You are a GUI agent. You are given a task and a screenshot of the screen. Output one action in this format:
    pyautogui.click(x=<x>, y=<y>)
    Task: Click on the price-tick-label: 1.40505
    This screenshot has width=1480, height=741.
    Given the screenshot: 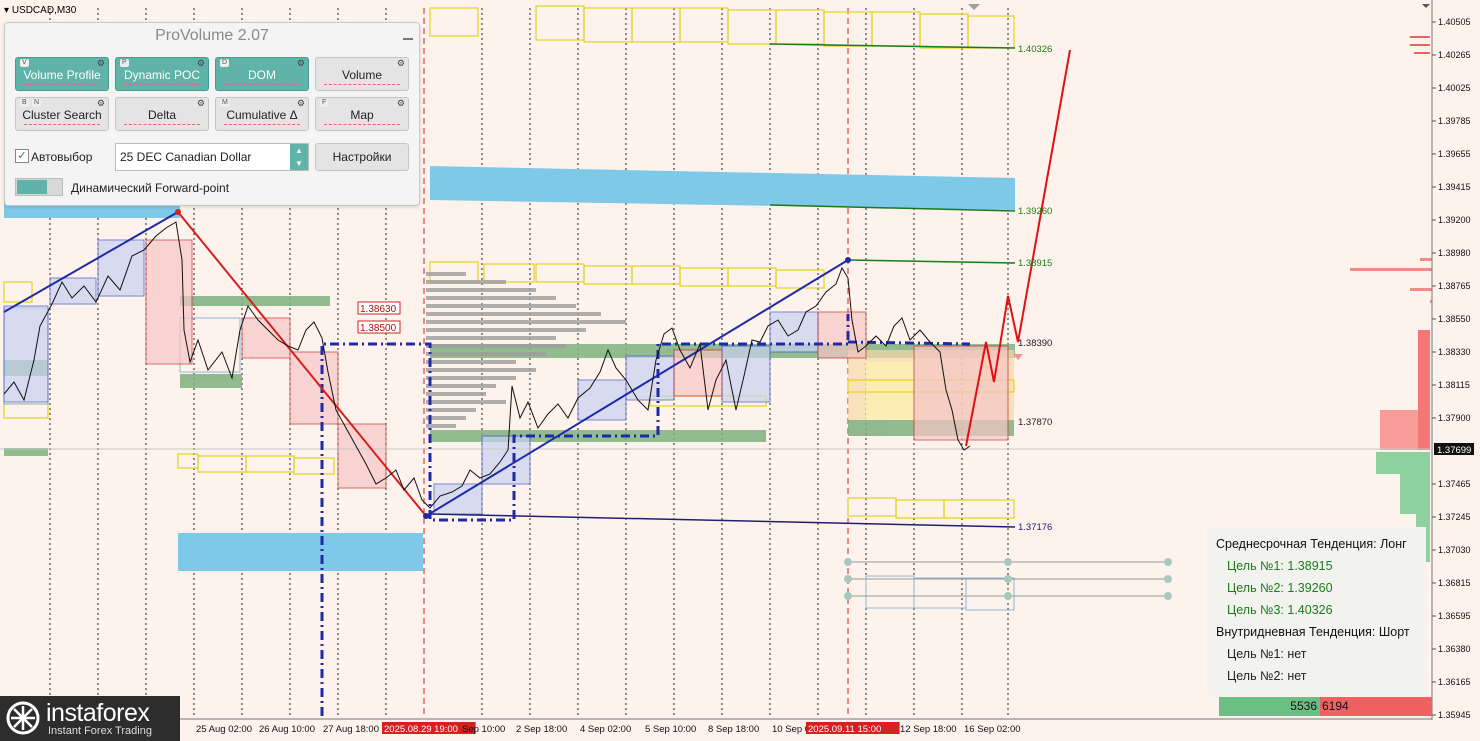 What is the action you would take?
    pyautogui.click(x=1454, y=22)
    